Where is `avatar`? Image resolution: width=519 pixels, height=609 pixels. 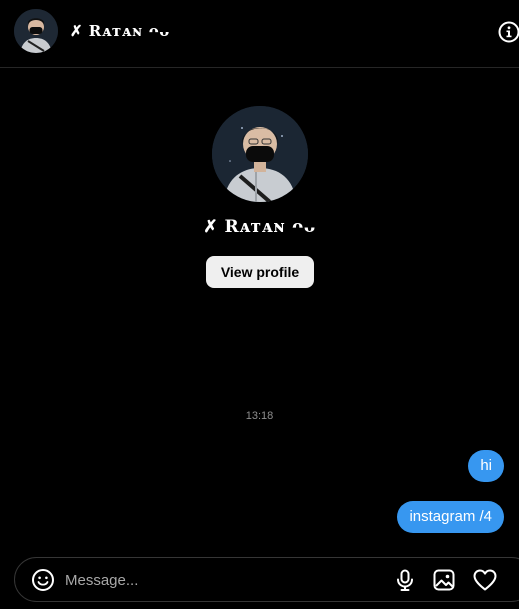 avatar is located at coordinates (36, 31).